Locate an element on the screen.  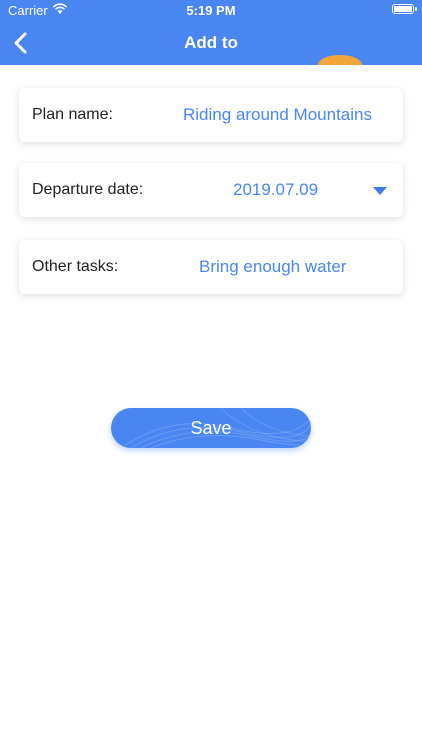
status-bar: Carrier 5:19 PM is located at coordinates (211, 11).